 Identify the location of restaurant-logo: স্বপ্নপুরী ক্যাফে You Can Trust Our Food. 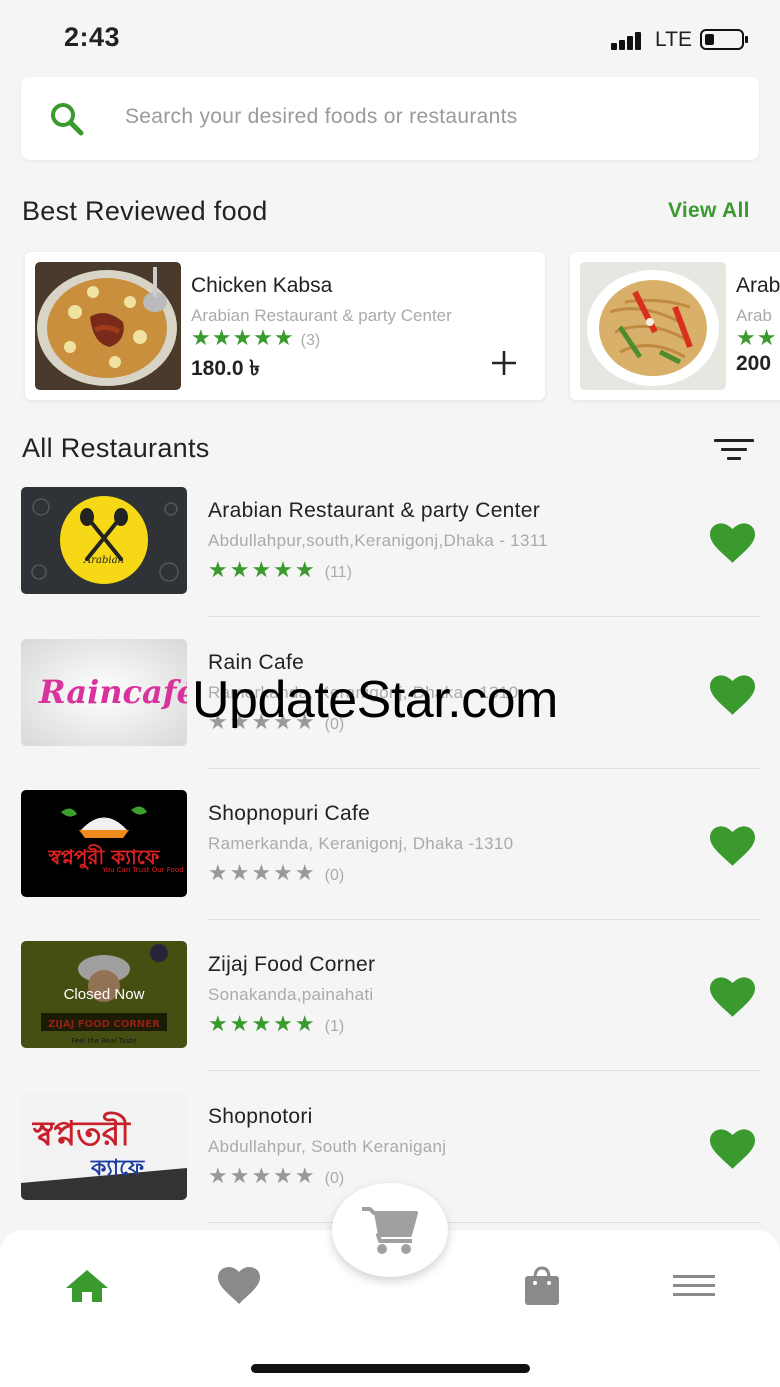
(104, 843).